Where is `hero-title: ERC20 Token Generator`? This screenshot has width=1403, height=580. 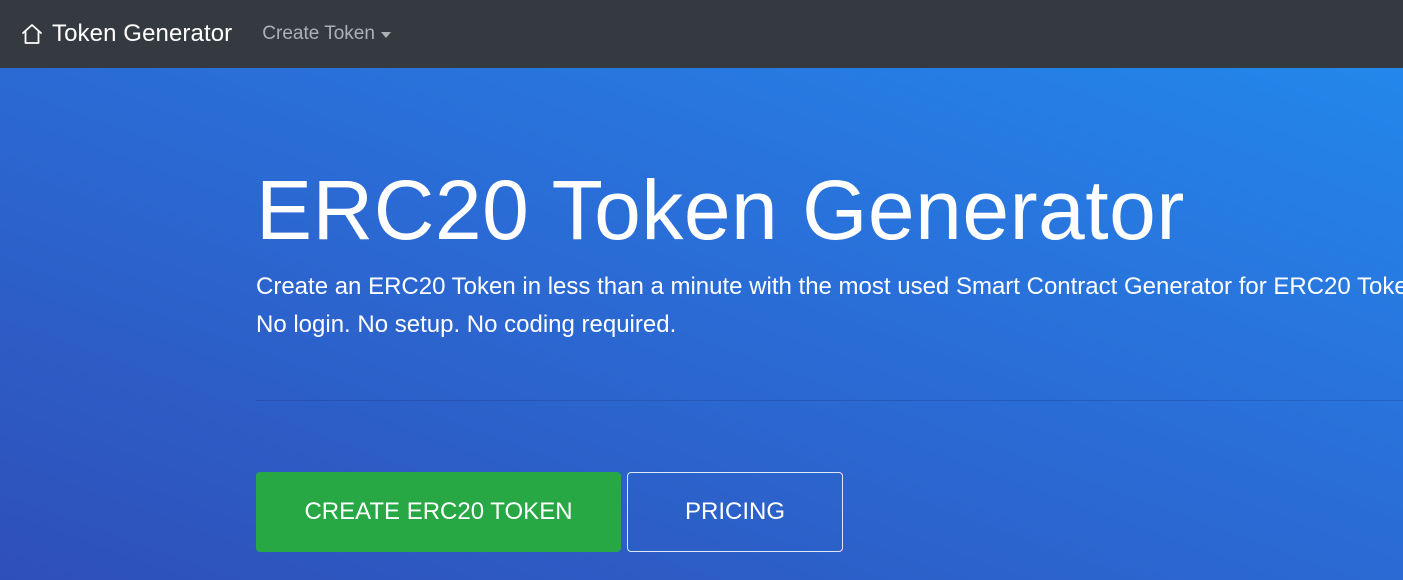
hero-title: ERC20 Token Generator is located at coordinates (720, 210).